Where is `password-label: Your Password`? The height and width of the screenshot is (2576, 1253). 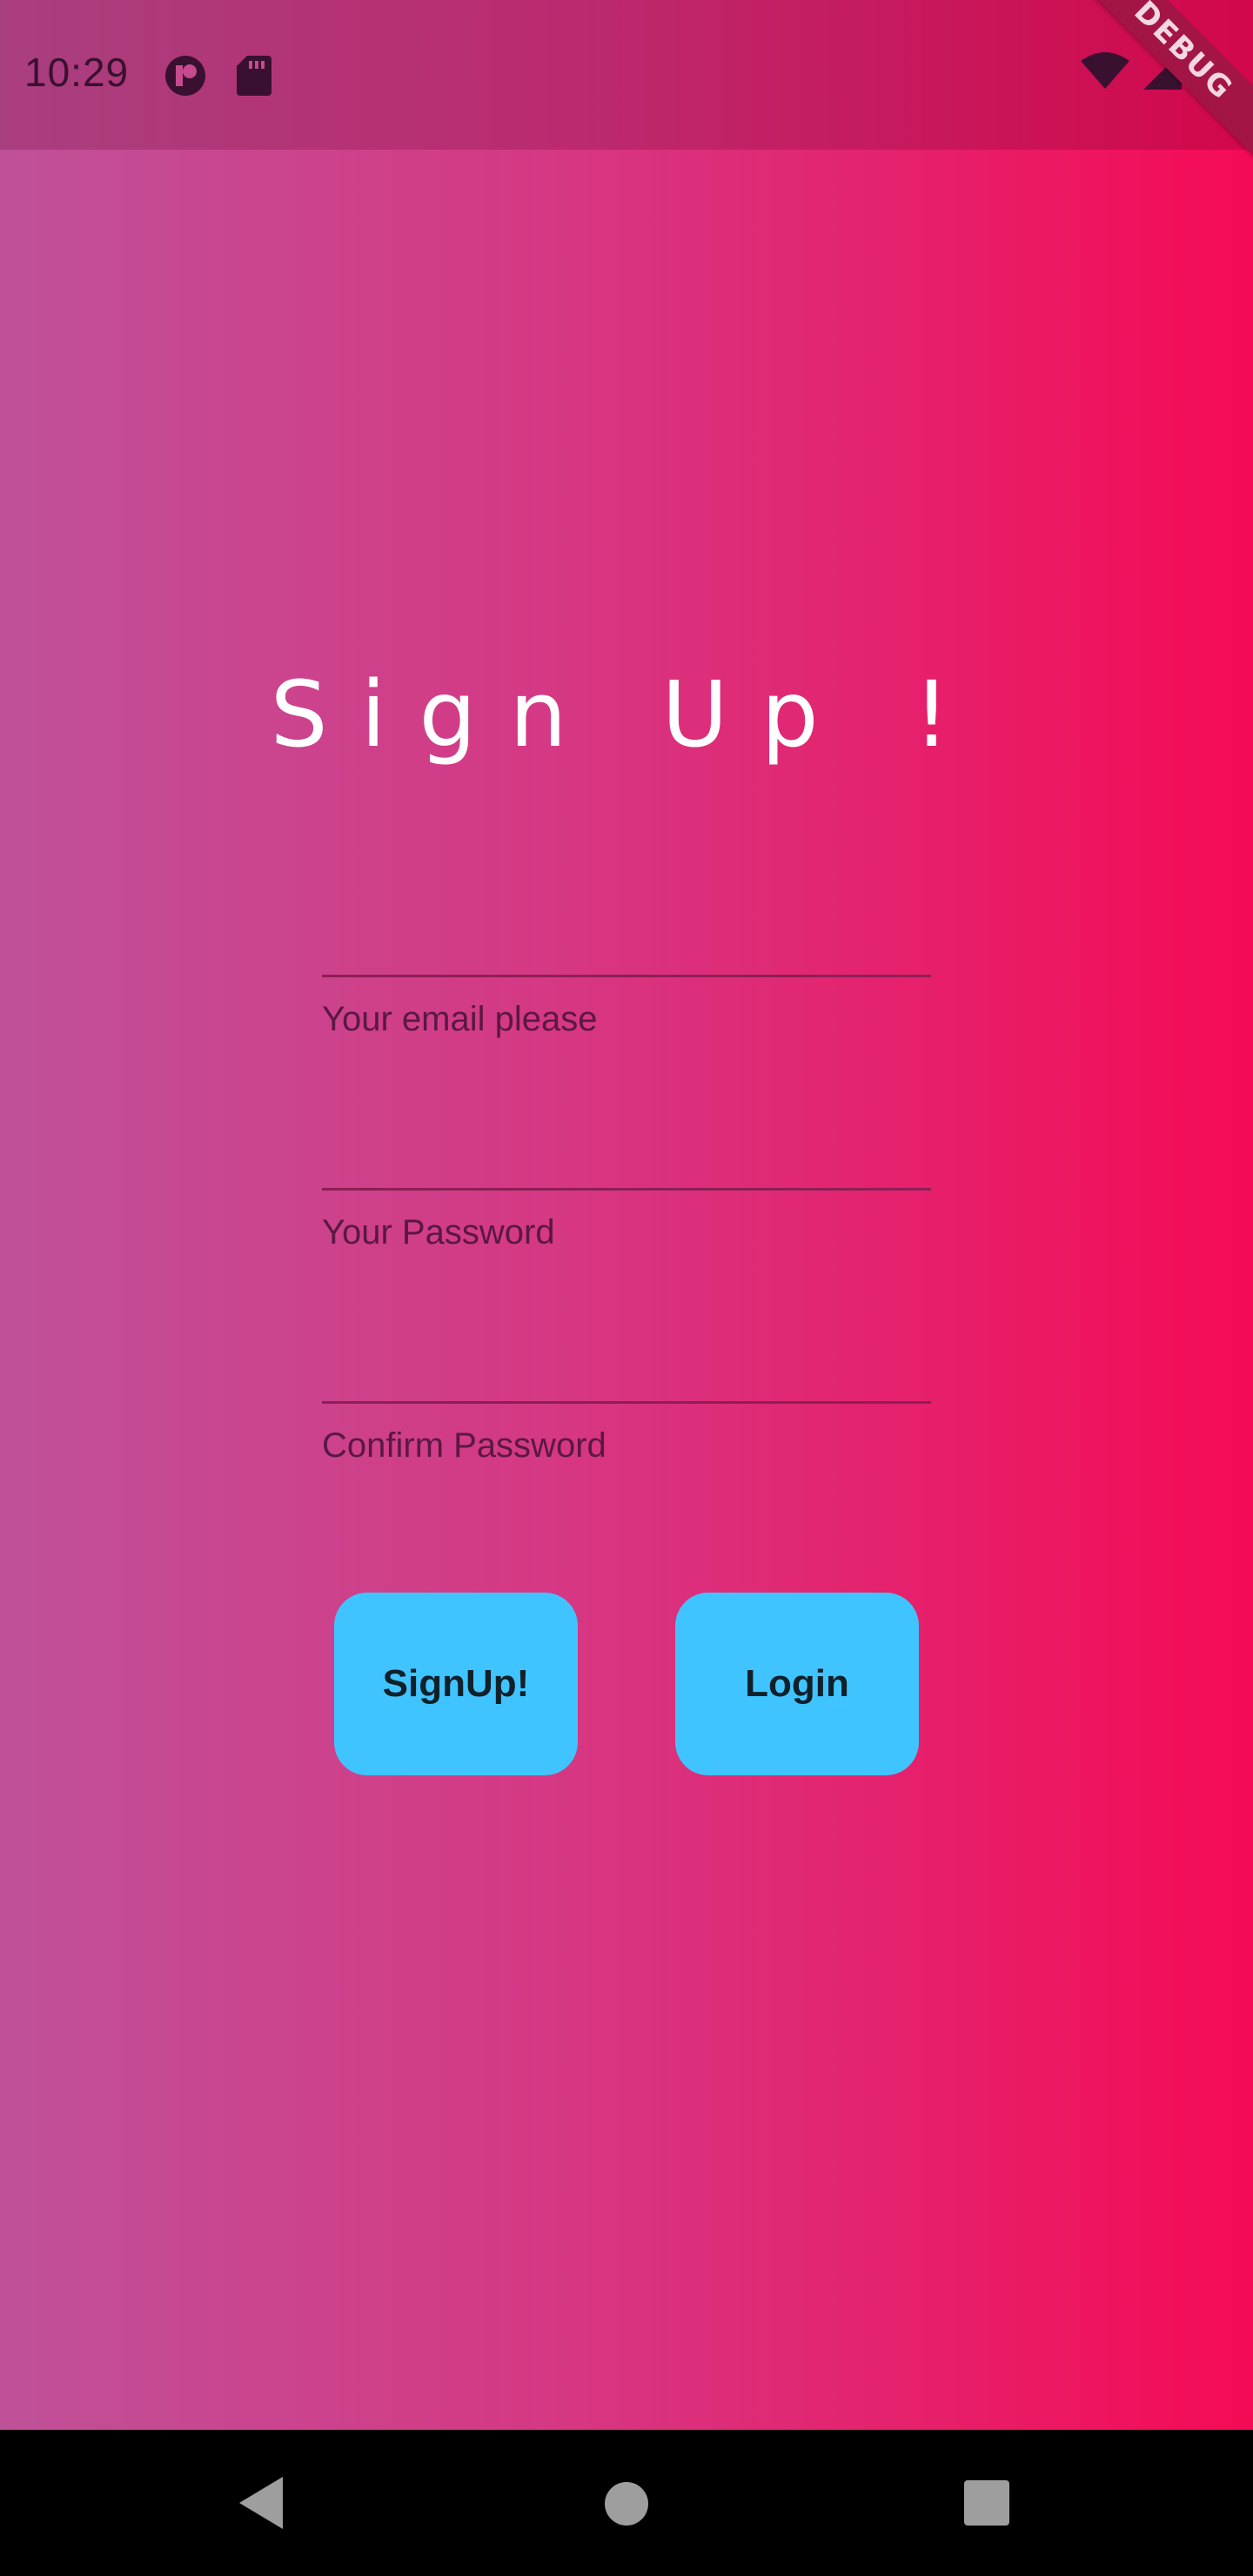 password-label: Your Password is located at coordinates (438, 1232).